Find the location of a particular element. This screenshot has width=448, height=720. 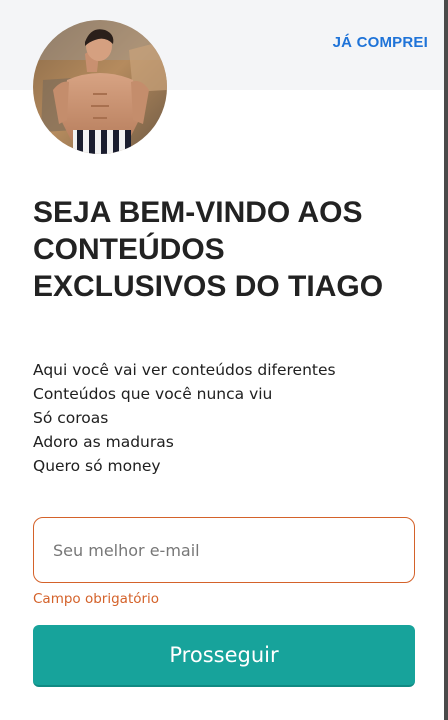

description-line: Aqui você vai ver conteúdos diferentes is located at coordinates (184, 370).